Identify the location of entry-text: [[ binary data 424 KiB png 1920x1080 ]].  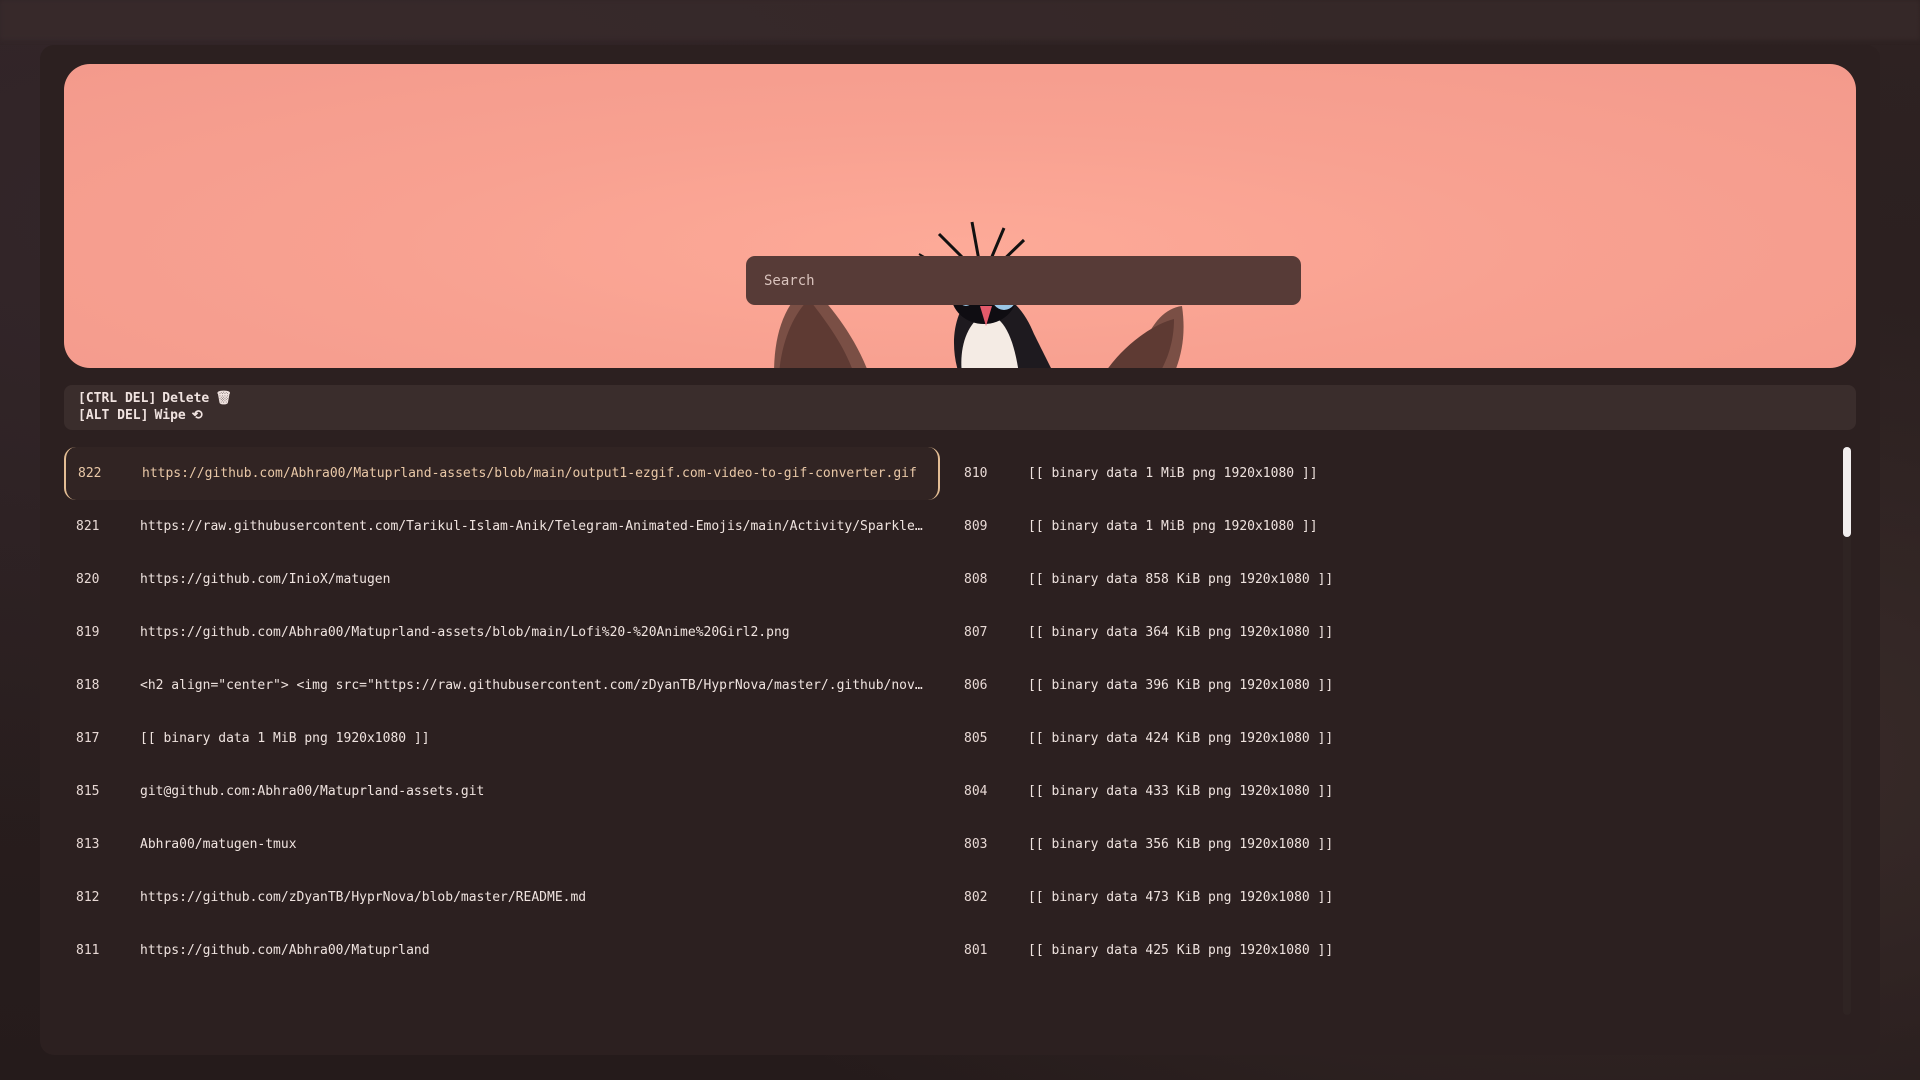
(1181, 738).